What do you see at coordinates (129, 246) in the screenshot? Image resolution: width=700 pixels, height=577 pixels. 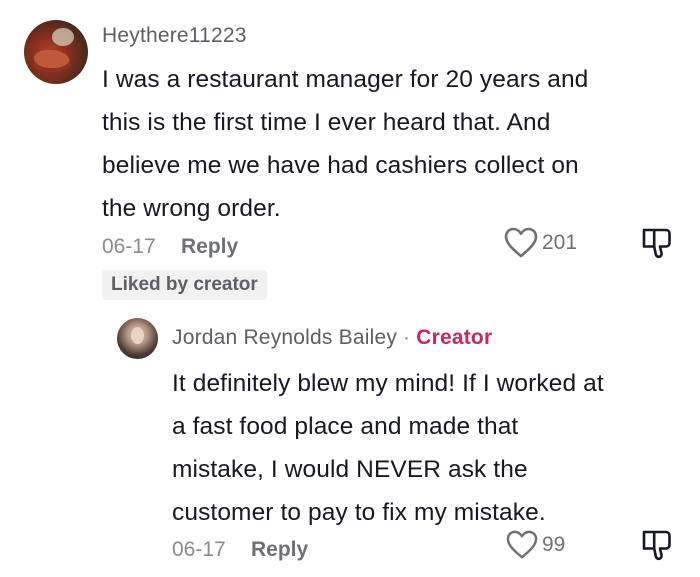 I see `comment-date: 06-17` at bounding box center [129, 246].